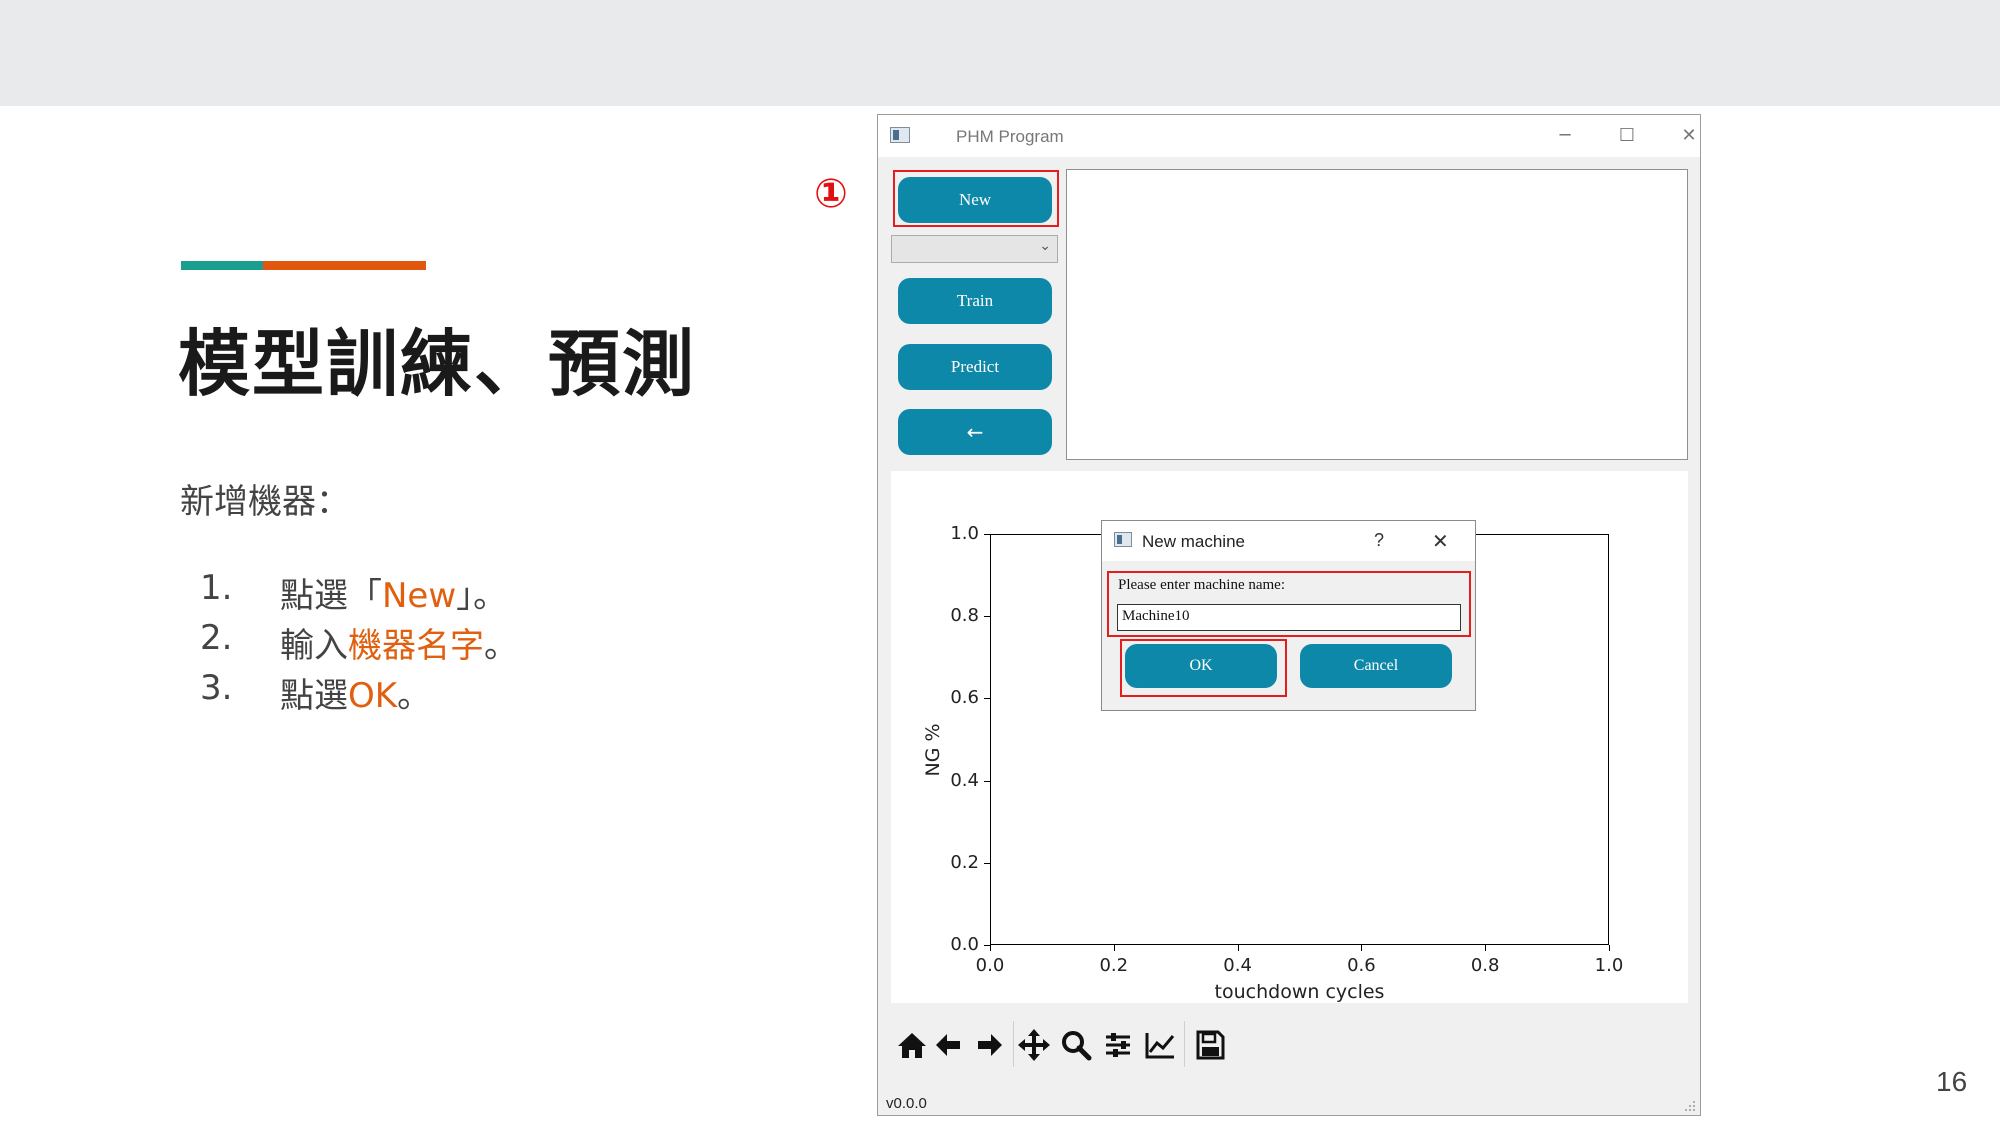 This screenshot has height=1125, width=2000. I want to click on pan-icon, so click(1034, 1045).